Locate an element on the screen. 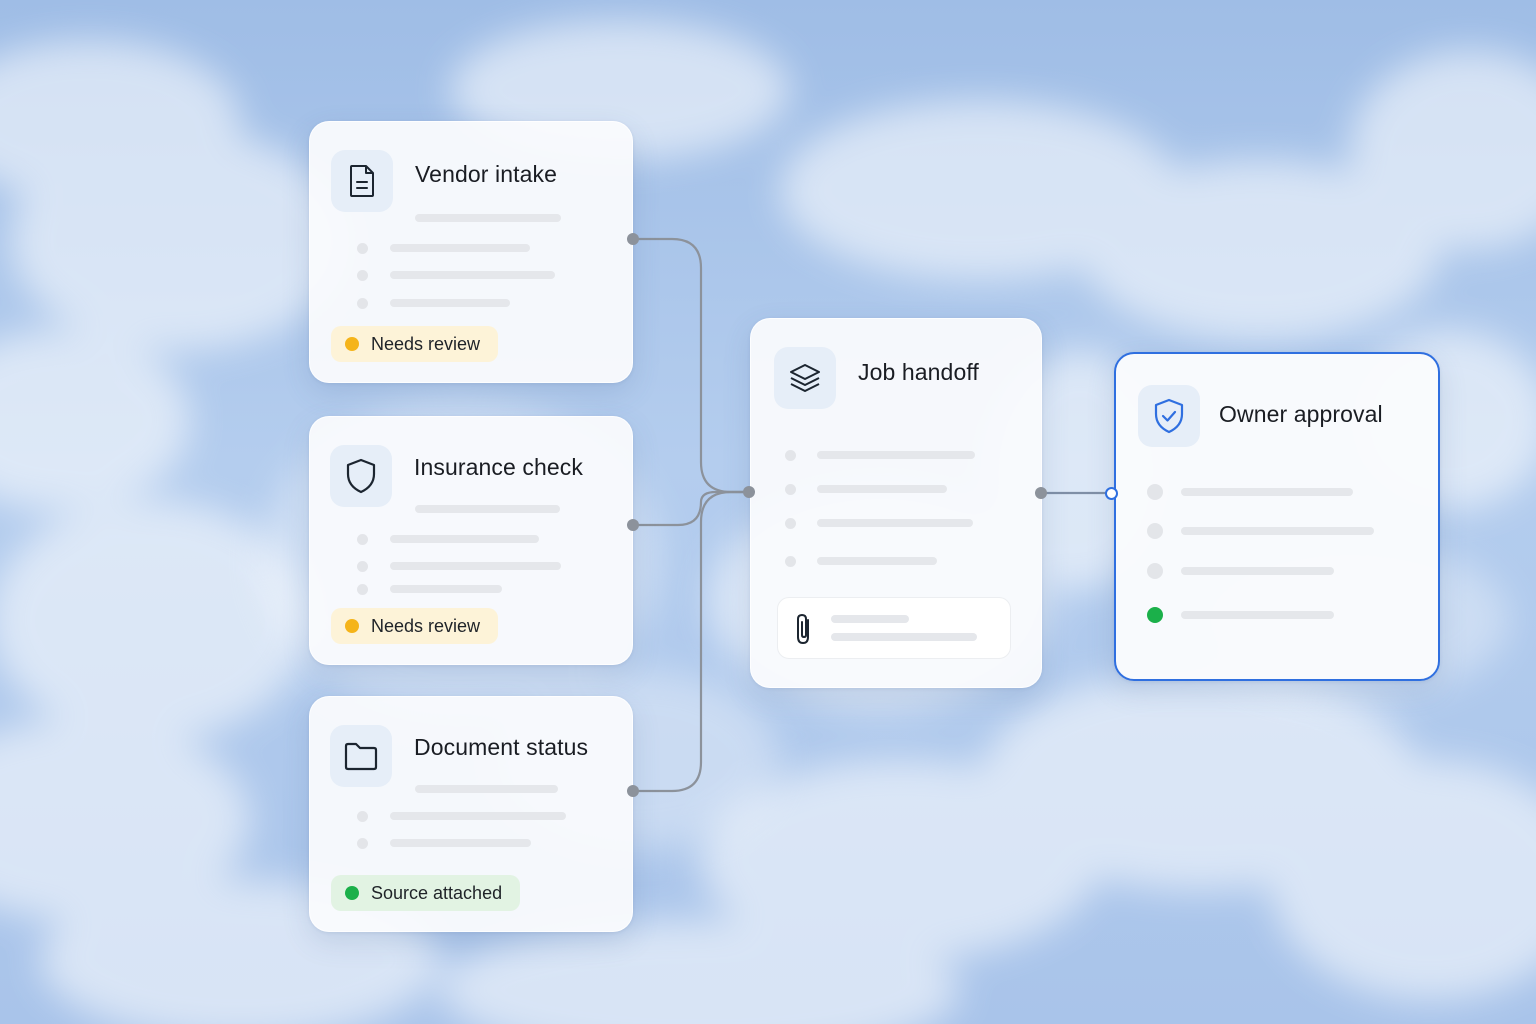 This screenshot has height=1024, width=1536. card-title: Insurance check is located at coordinates (498, 467).